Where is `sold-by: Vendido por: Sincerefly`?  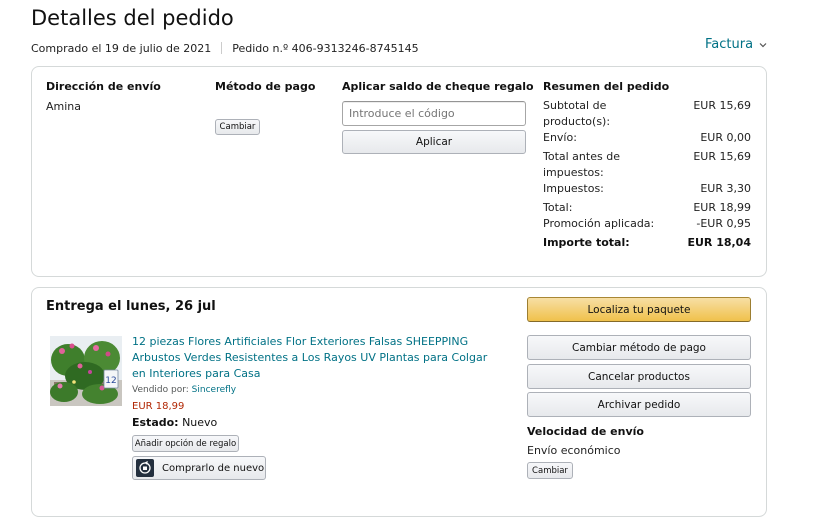
sold-by: Vendido por: Sincerefly is located at coordinates (184, 390).